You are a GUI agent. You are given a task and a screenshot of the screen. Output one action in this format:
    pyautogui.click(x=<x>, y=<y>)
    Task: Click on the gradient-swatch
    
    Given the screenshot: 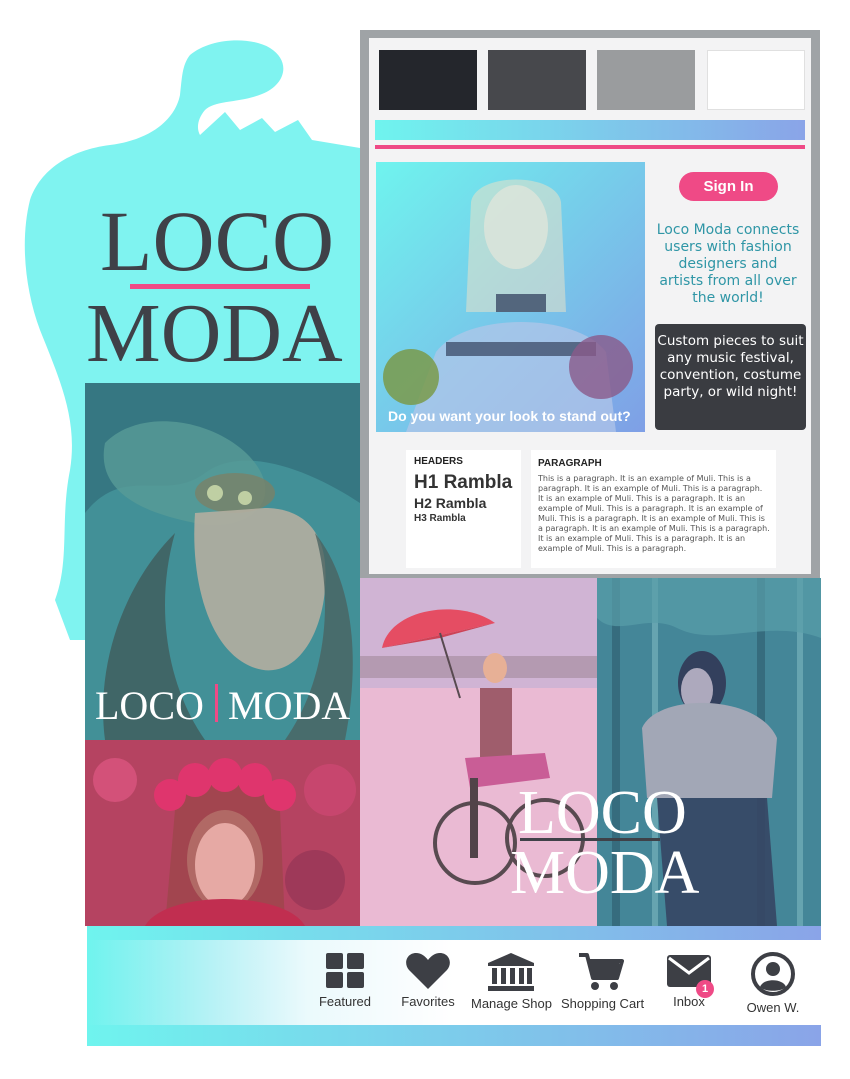 What is the action you would take?
    pyautogui.click(x=590, y=130)
    